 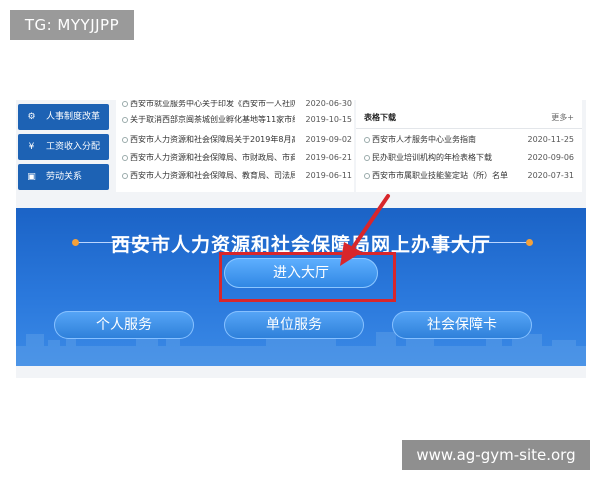 I want to click on forms-title: 表格下载, so click(x=380, y=117).